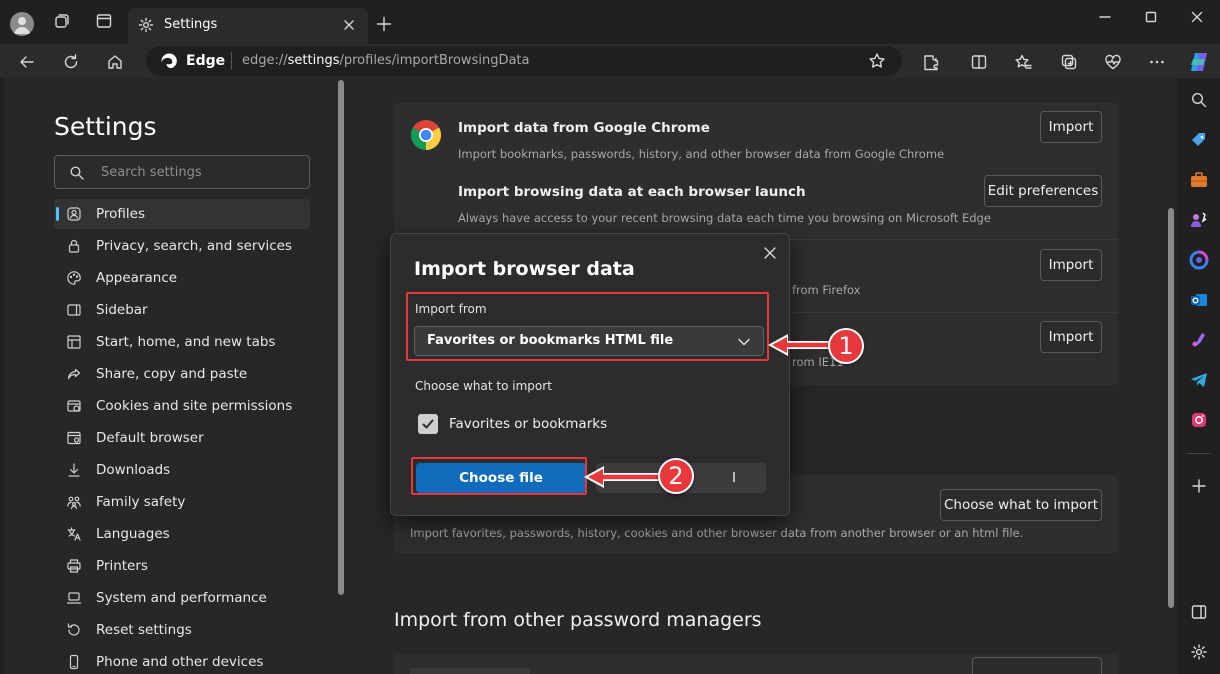 This screenshot has height=674, width=1220. Describe the element at coordinates (1071, 127) in the screenshot. I see `import-chrome-button: Import` at that location.